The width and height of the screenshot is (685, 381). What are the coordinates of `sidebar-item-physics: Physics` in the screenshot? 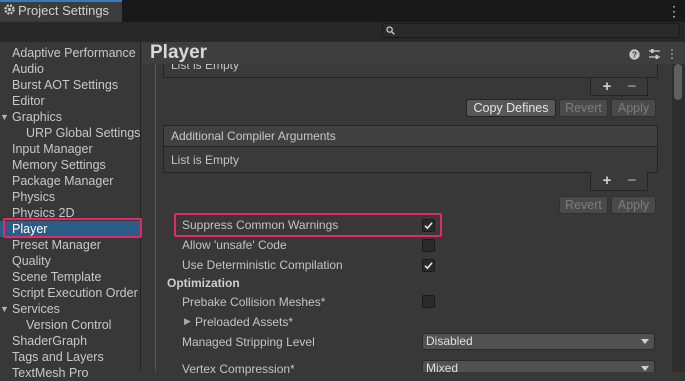 It's located at (70, 197).